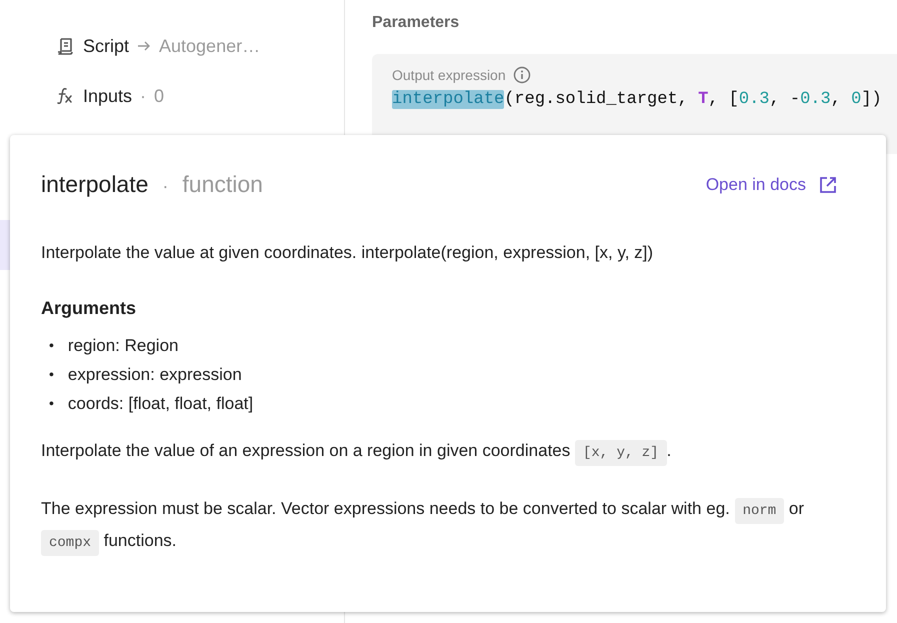 This screenshot has height=623, width=897. What do you see at coordinates (106, 46) in the screenshot?
I see `sidebar-item-label: Script` at bounding box center [106, 46].